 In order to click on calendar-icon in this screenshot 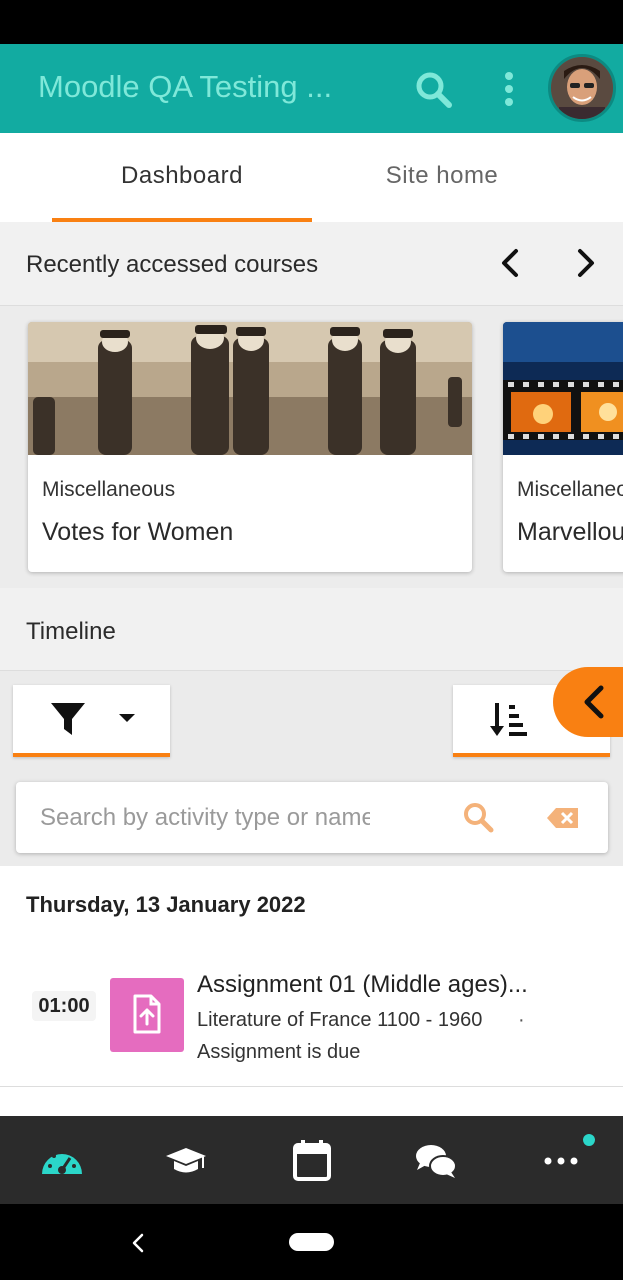, I will do `click(312, 1161)`.